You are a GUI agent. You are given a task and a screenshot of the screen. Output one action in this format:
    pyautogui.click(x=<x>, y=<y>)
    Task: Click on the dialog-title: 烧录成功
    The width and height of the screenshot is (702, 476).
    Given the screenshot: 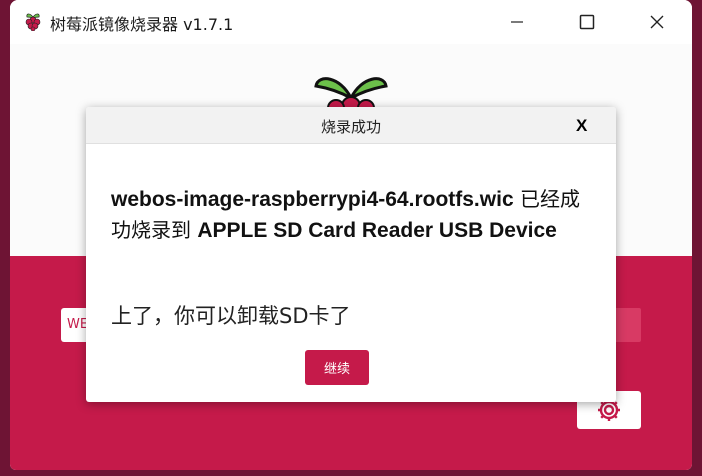 What is the action you would take?
    pyautogui.click(x=350, y=127)
    